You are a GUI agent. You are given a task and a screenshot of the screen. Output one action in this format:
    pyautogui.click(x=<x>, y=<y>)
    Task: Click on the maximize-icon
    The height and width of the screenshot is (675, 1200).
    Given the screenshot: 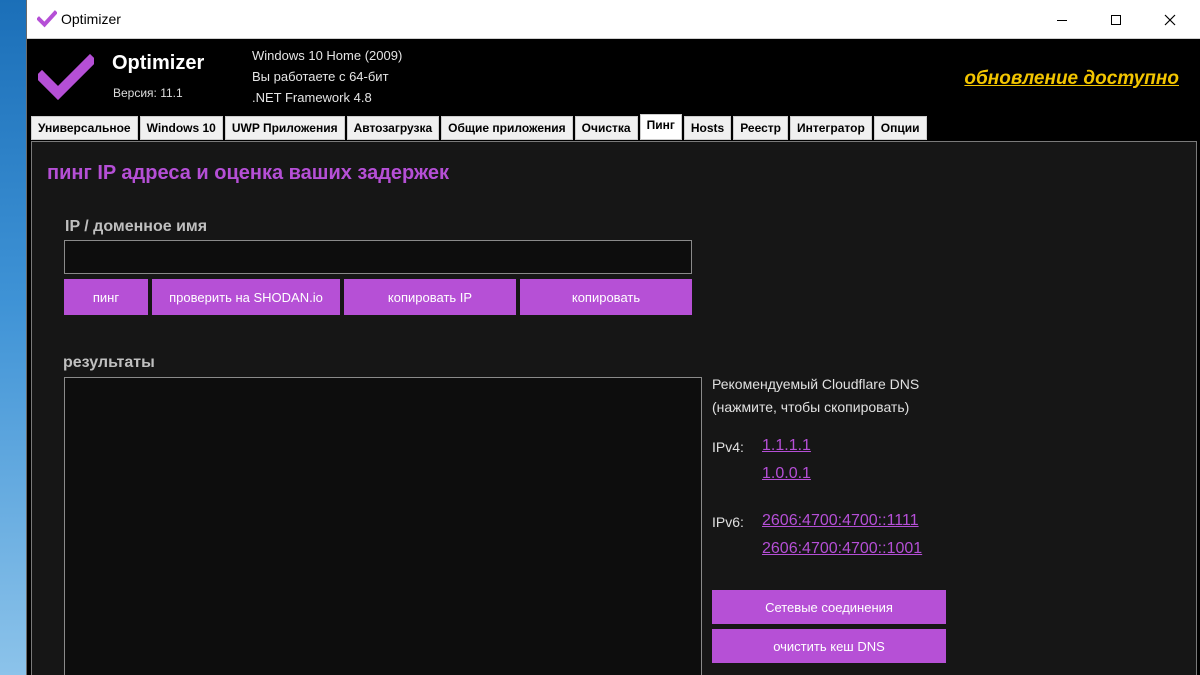 What is the action you would take?
    pyautogui.click(x=1116, y=19)
    